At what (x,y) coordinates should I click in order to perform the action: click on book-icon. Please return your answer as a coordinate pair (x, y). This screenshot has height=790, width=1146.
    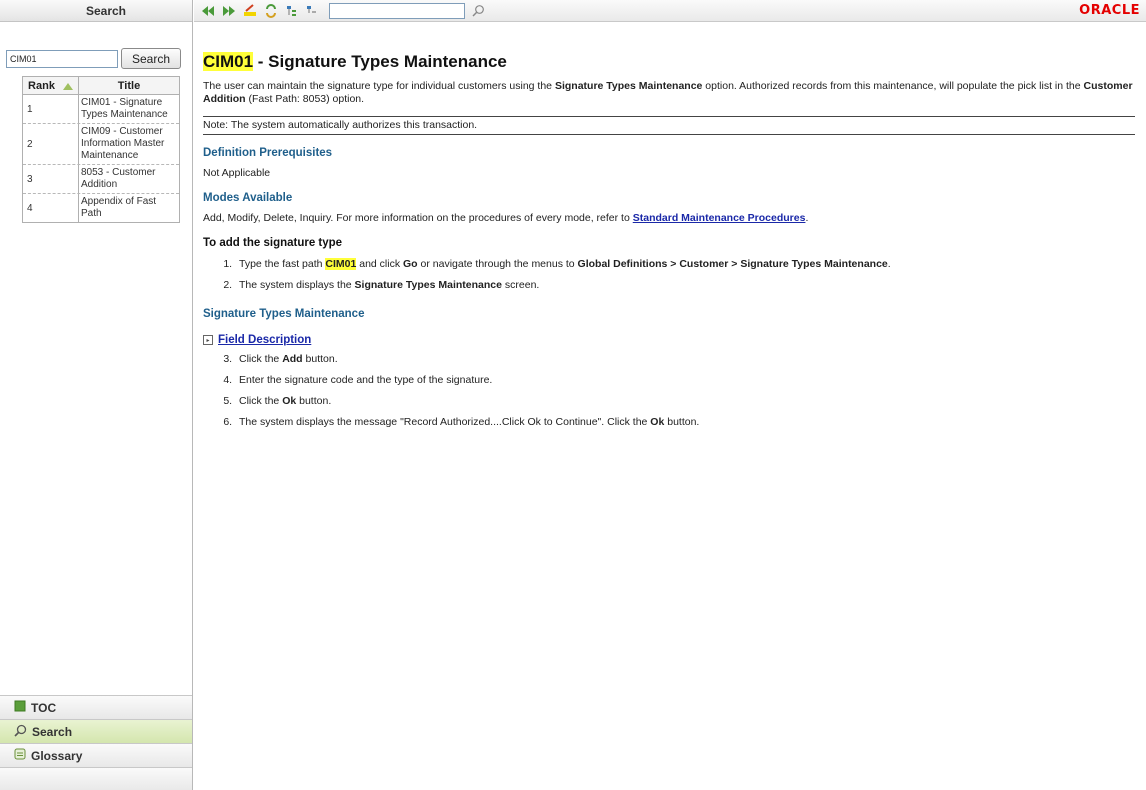
    Looking at the image, I should click on (20, 707).